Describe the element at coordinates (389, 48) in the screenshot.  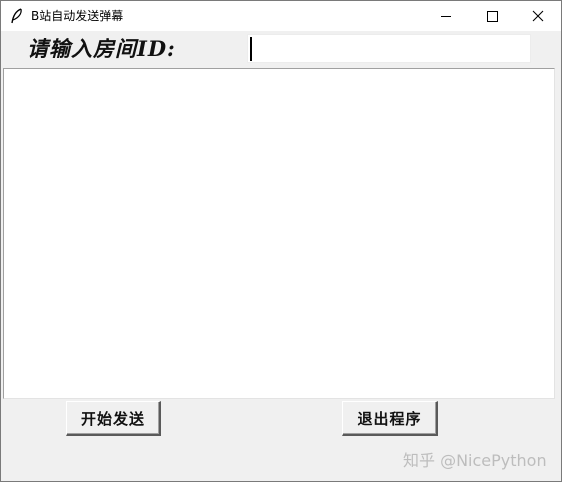
I see `room-id-input` at that location.